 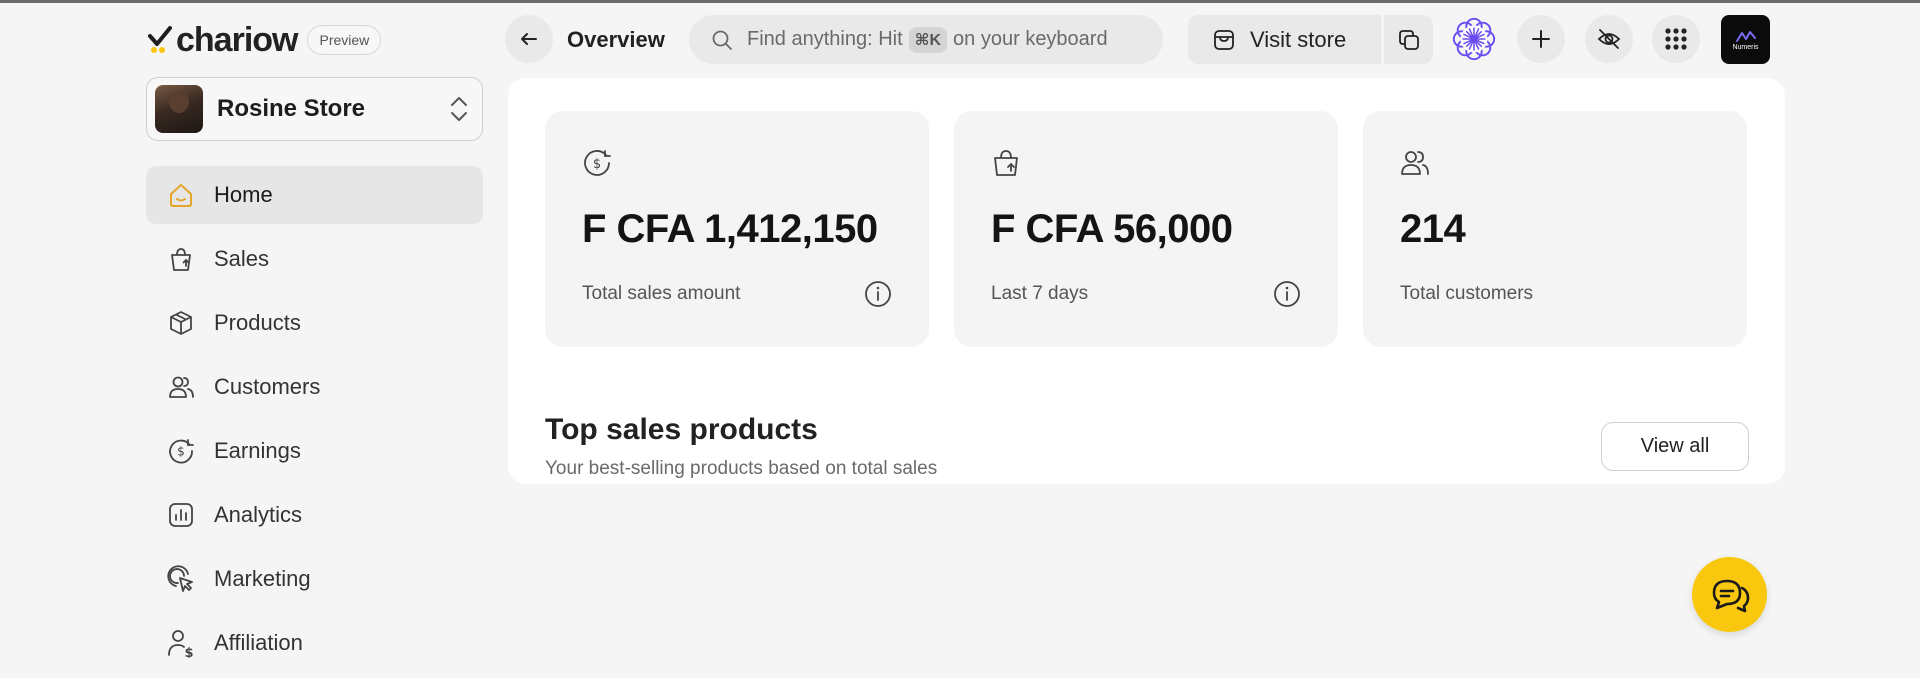 I want to click on create-button, so click(x=1541, y=39).